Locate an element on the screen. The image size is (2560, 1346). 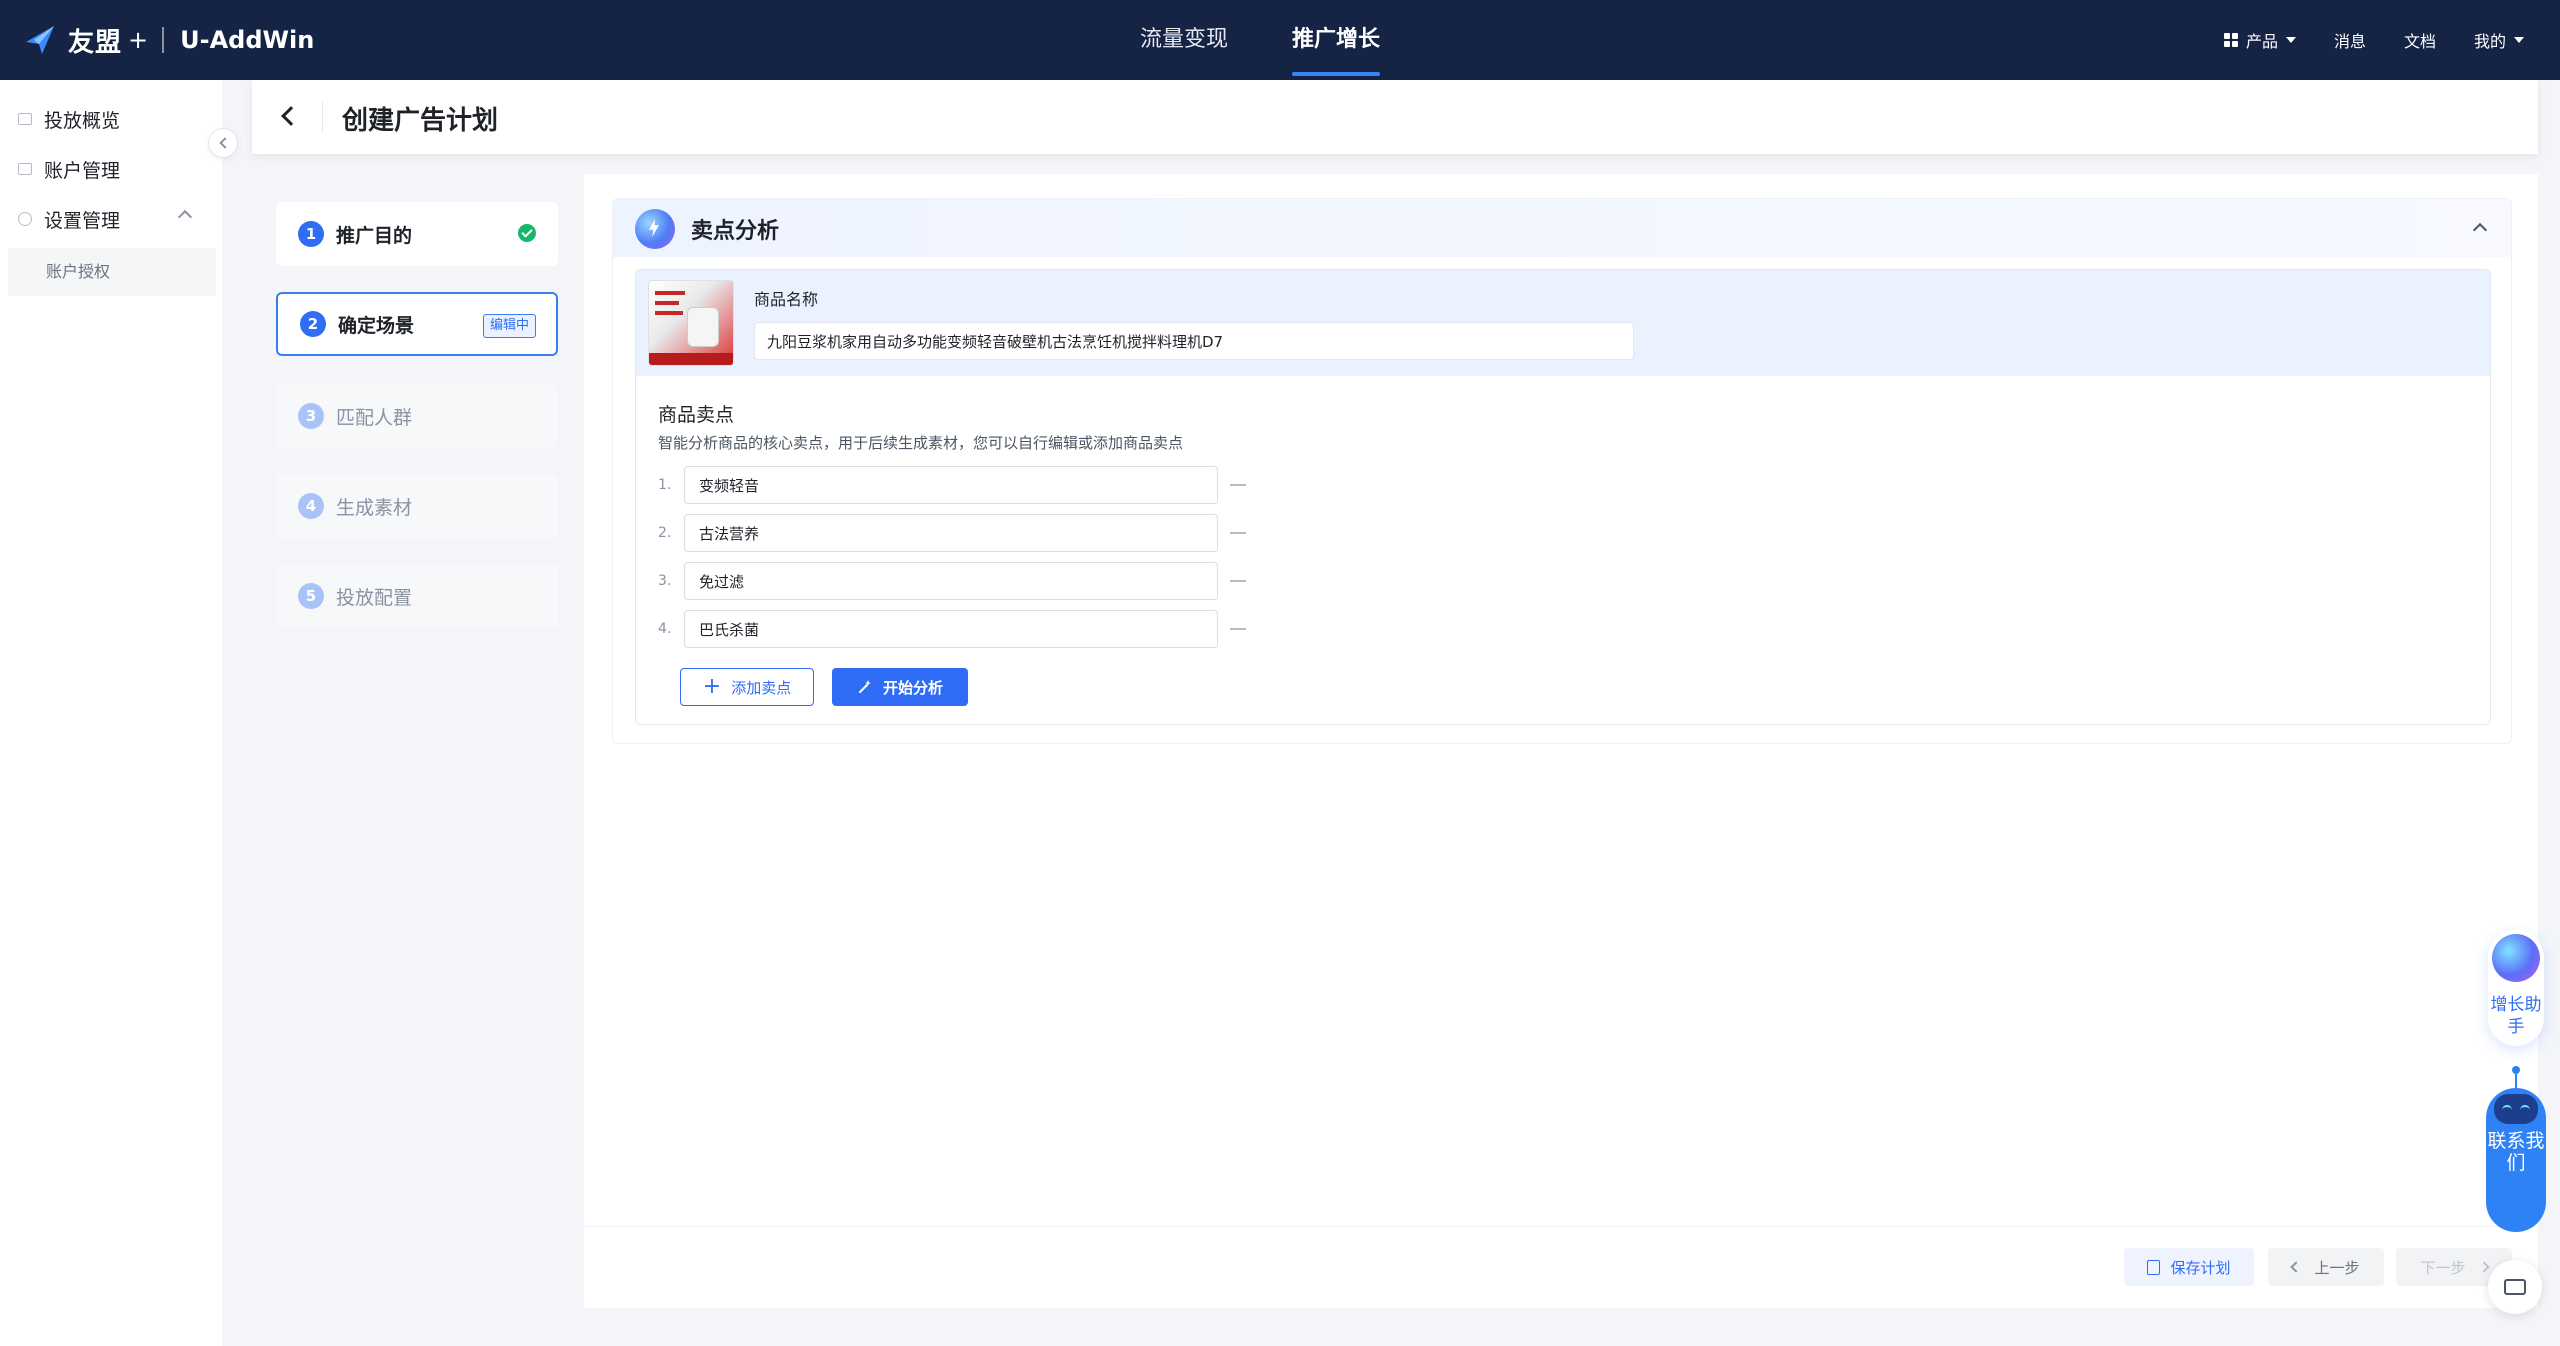
nav-tabs: 流量变现 推广增长 is located at coordinates (1292, 40).